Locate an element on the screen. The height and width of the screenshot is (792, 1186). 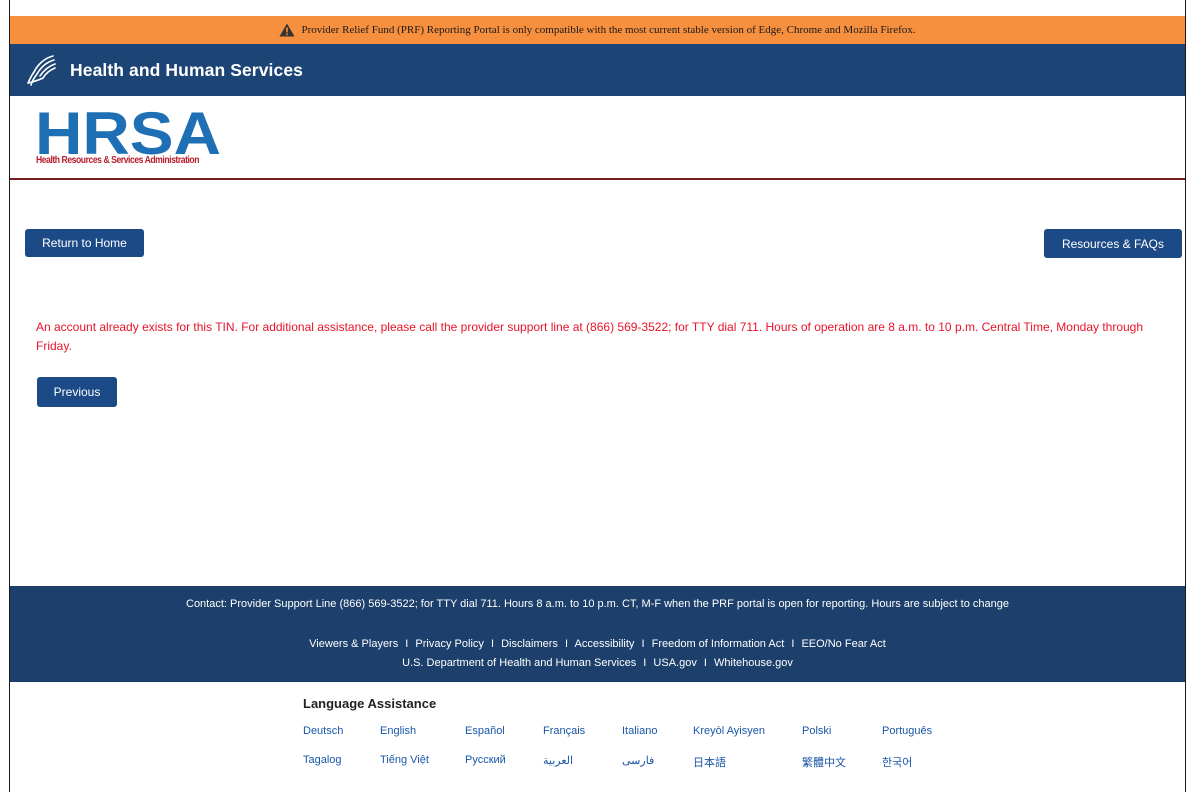
hhs-header: Health and Human Services is located at coordinates (597, 70).